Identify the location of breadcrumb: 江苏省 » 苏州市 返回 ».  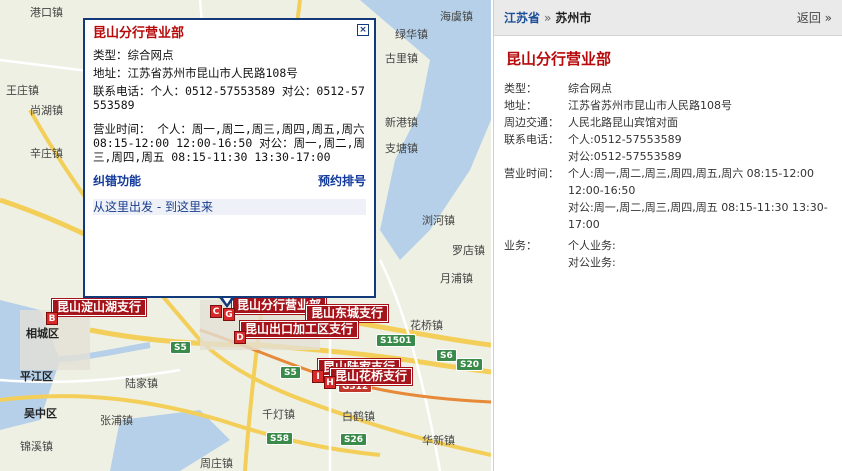
(668, 18).